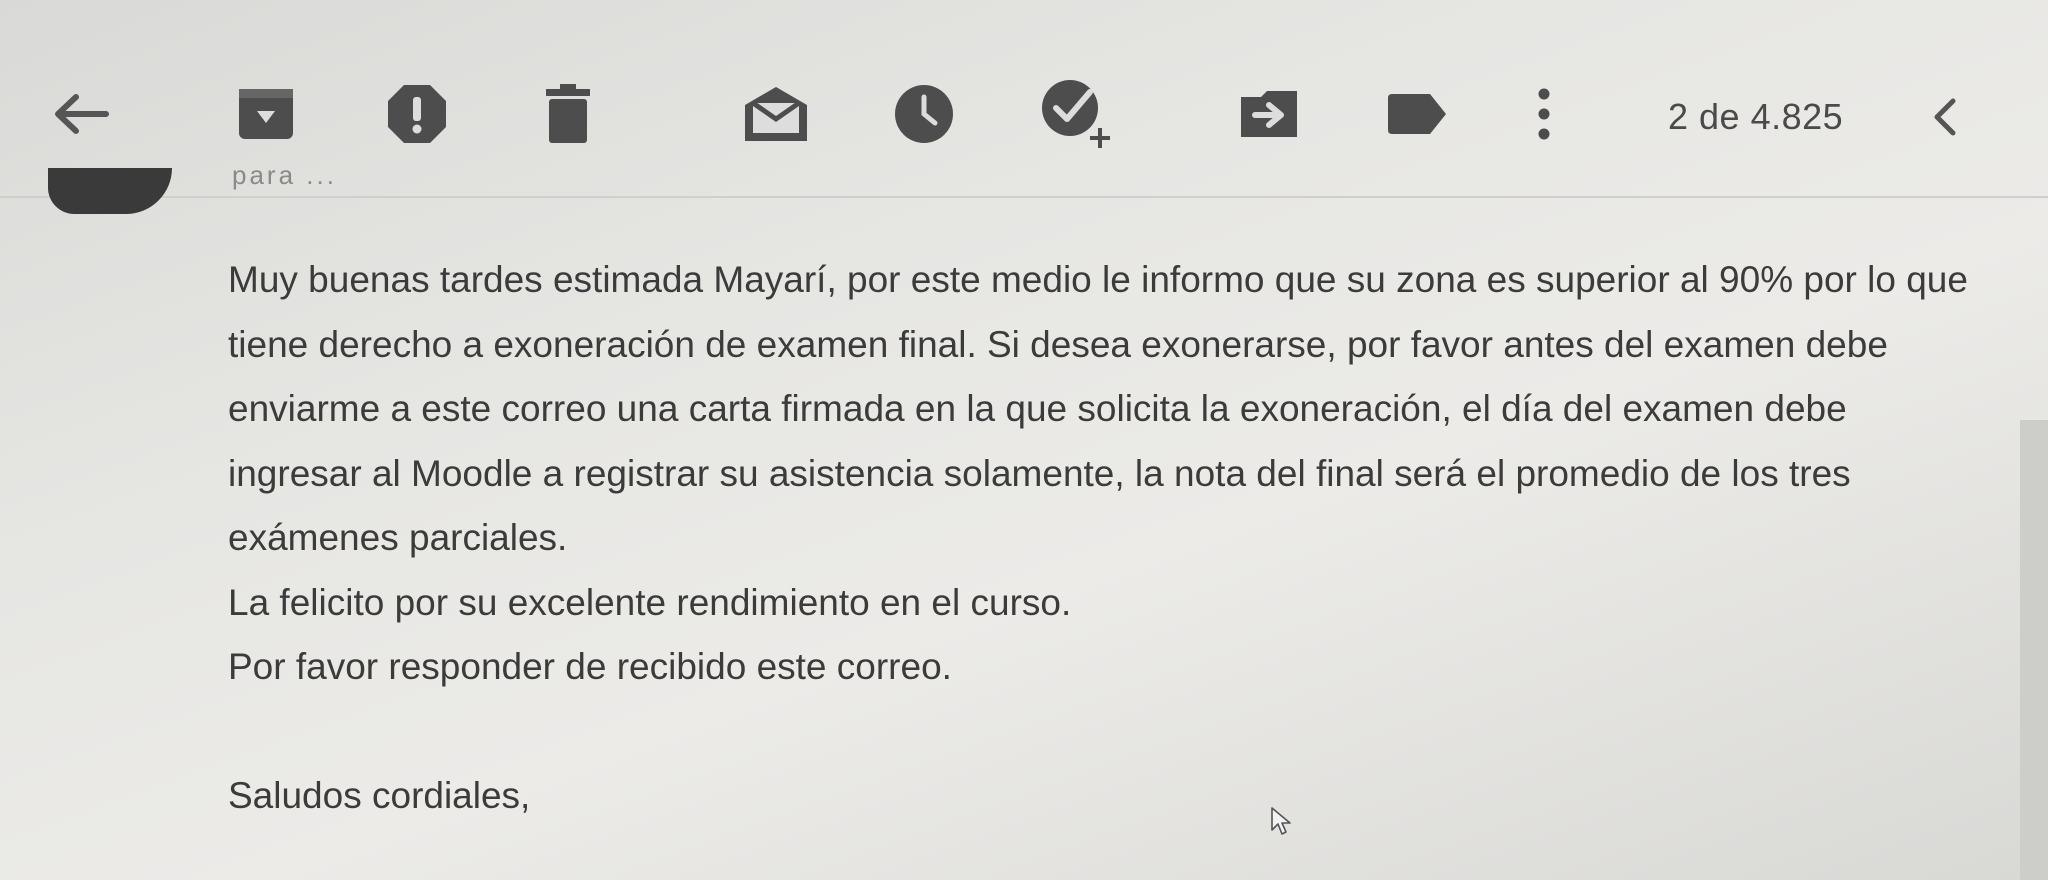  I want to click on report-spam-icon, so click(417, 114).